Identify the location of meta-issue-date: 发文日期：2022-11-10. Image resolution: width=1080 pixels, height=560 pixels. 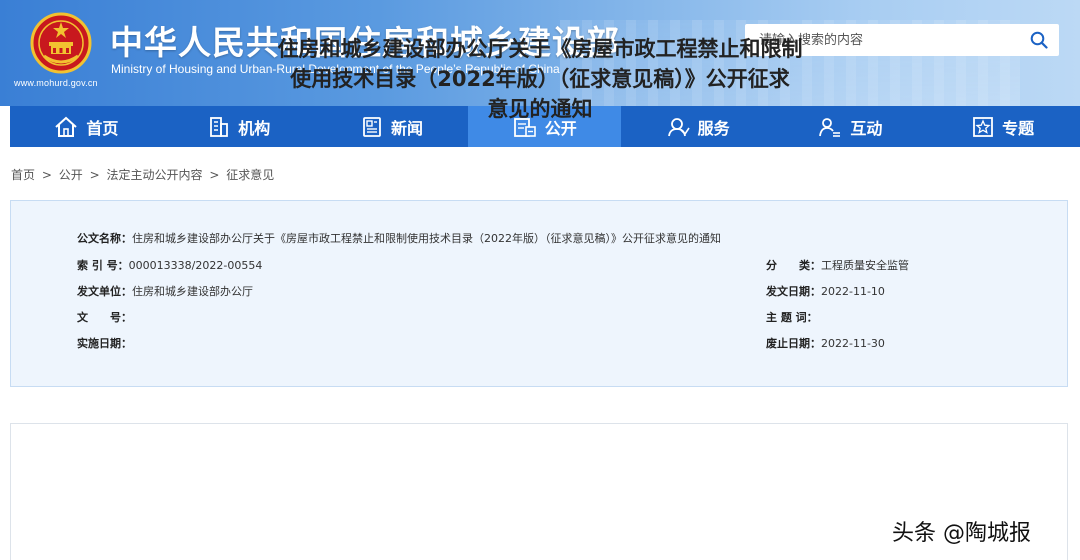
(825, 291).